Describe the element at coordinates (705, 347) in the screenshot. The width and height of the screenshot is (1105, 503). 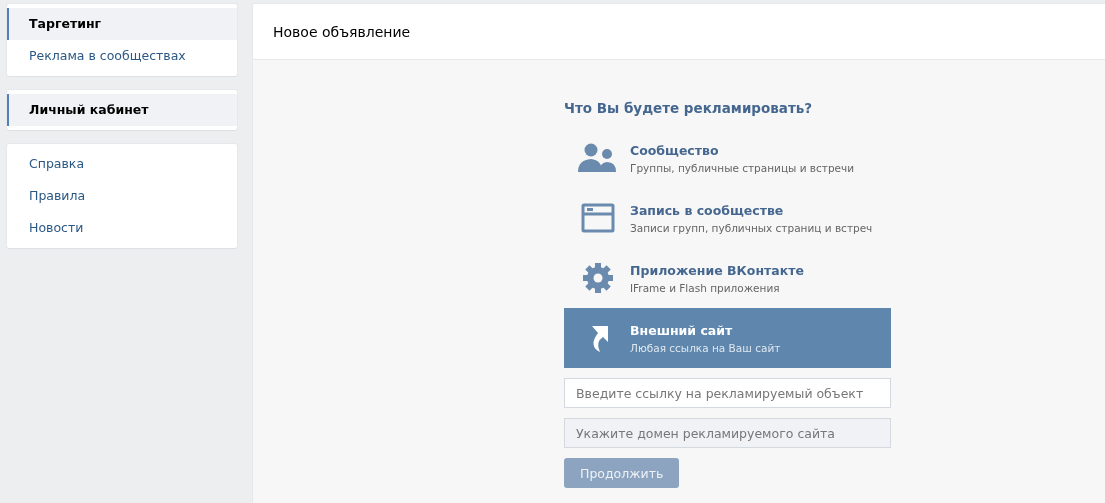
I see `option-description: Любая ссылка на Ваш сайт` at that location.